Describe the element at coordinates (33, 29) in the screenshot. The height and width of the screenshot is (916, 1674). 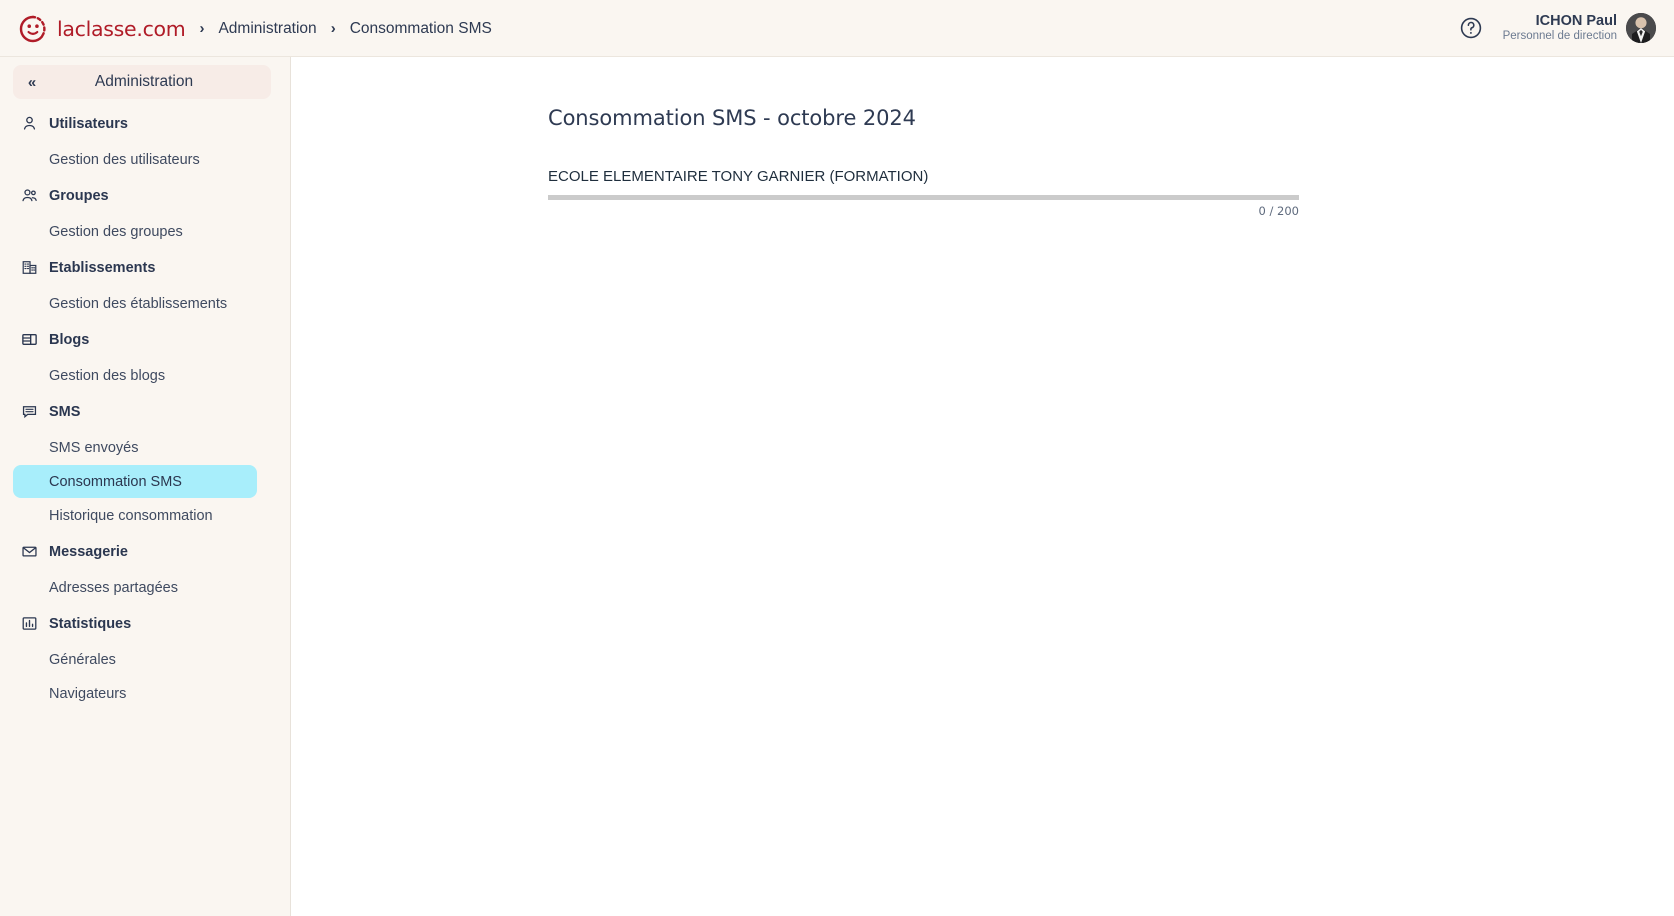
I see `laclasse-logo-icon` at that location.